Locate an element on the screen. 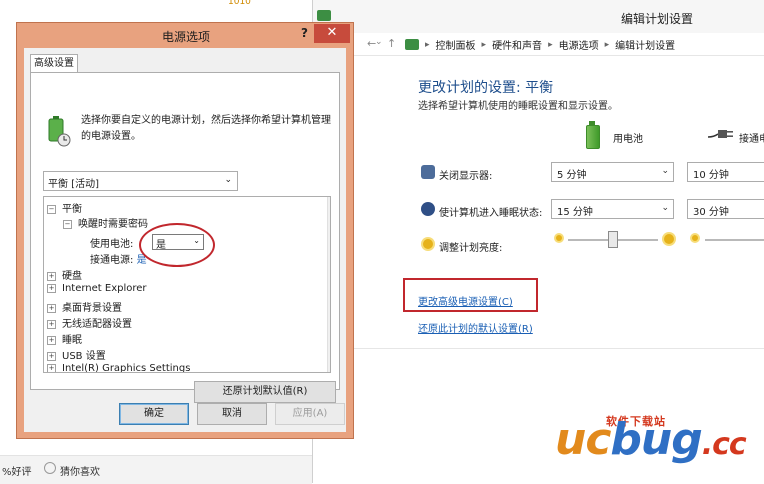 Image resolution: width=764 pixels, height=484 pixels. tree-node-label: 唤醒时需要密码 is located at coordinates (113, 224).